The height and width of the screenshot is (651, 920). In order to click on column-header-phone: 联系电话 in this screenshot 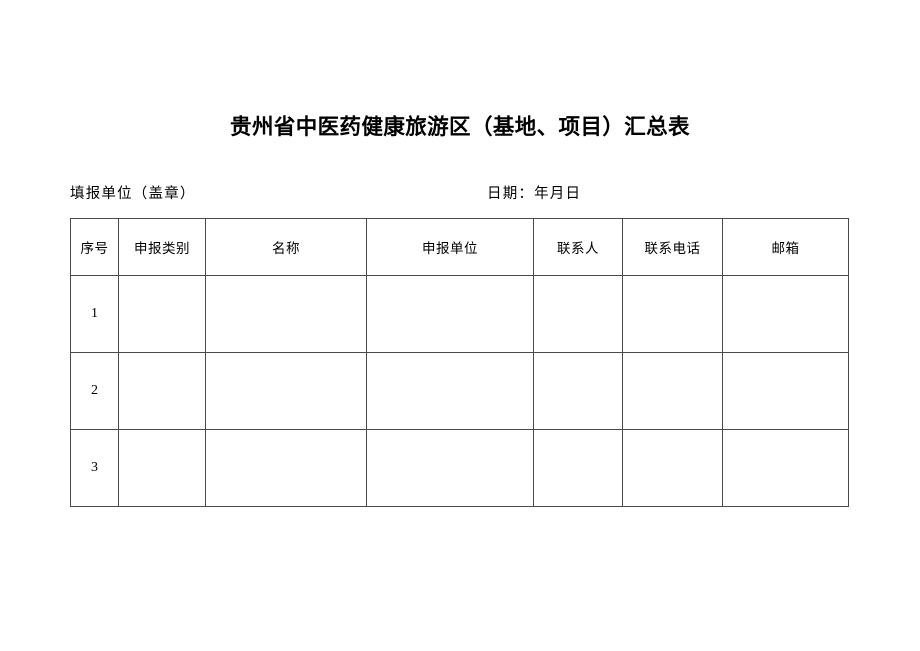, I will do `click(672, 247)`.